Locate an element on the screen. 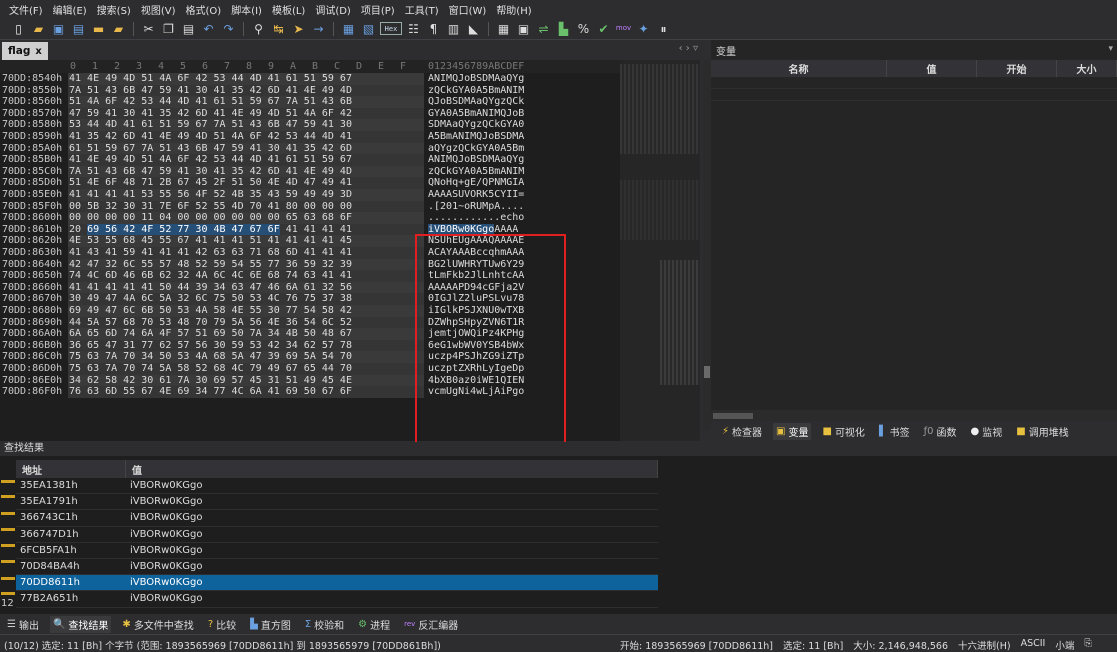 The width and height of the screenshot is (1117, 652). checksum-icon: ✔ is located at coordinates (603, 29).